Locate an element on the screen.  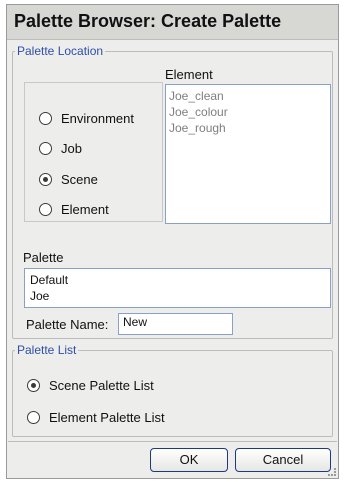
radio-job-label: Job is located at coordinates (71, 148).